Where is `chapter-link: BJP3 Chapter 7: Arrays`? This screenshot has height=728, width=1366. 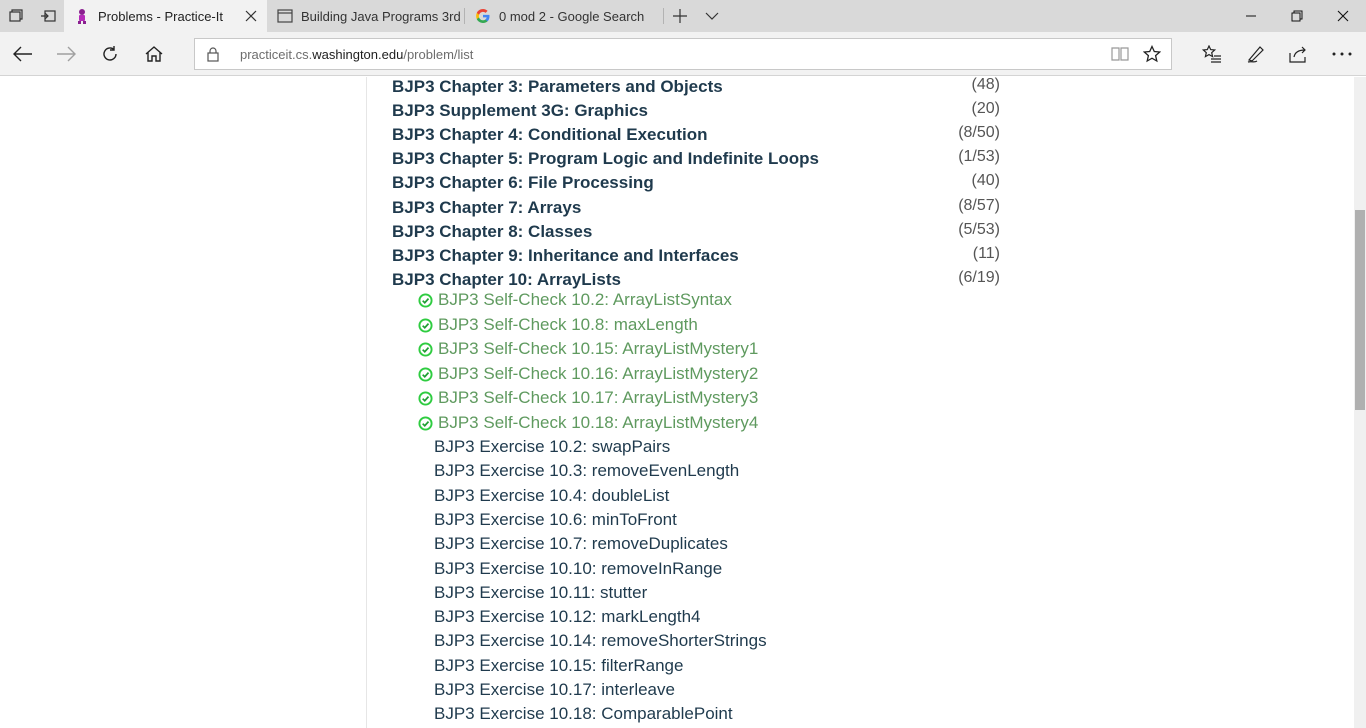
chapter-link: BJP3 Chapter 7: Arrays is located at coordinates (486, 208).